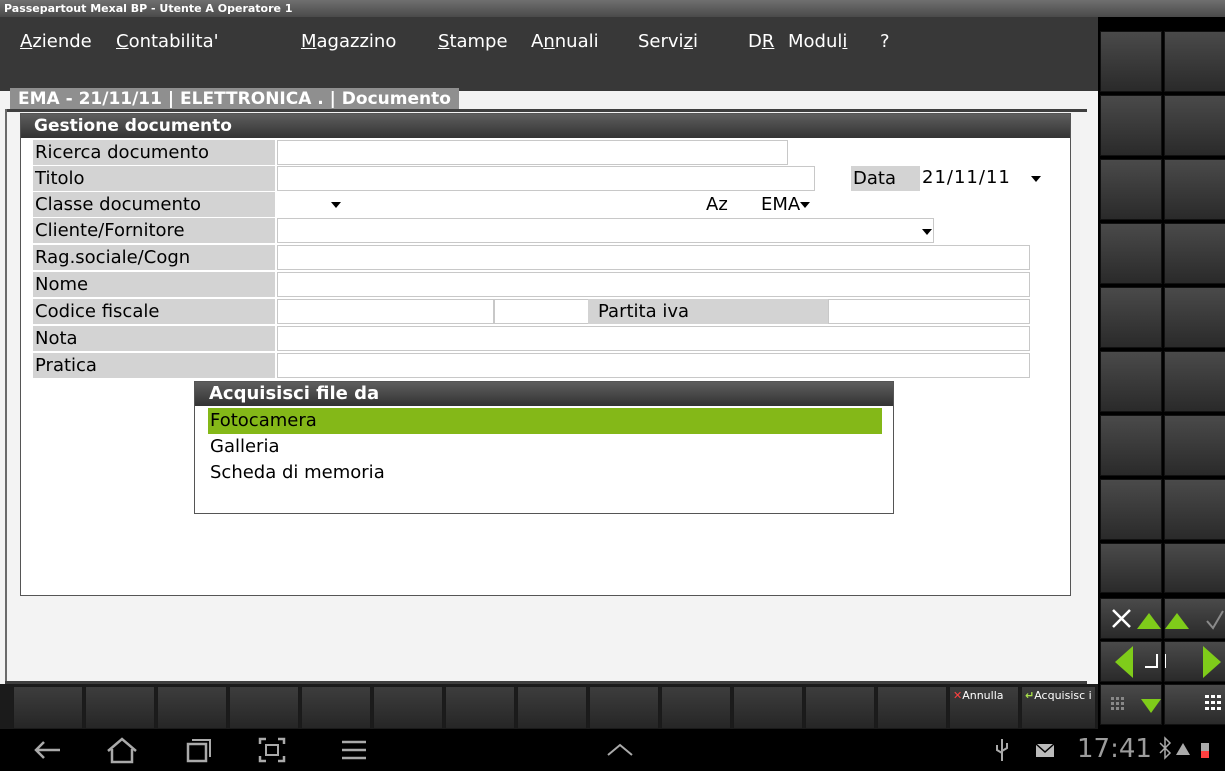 Image resolution: width=1225 pixels, height=771 pixels. I want to click on label-nome: Nome, so click(154, 284).